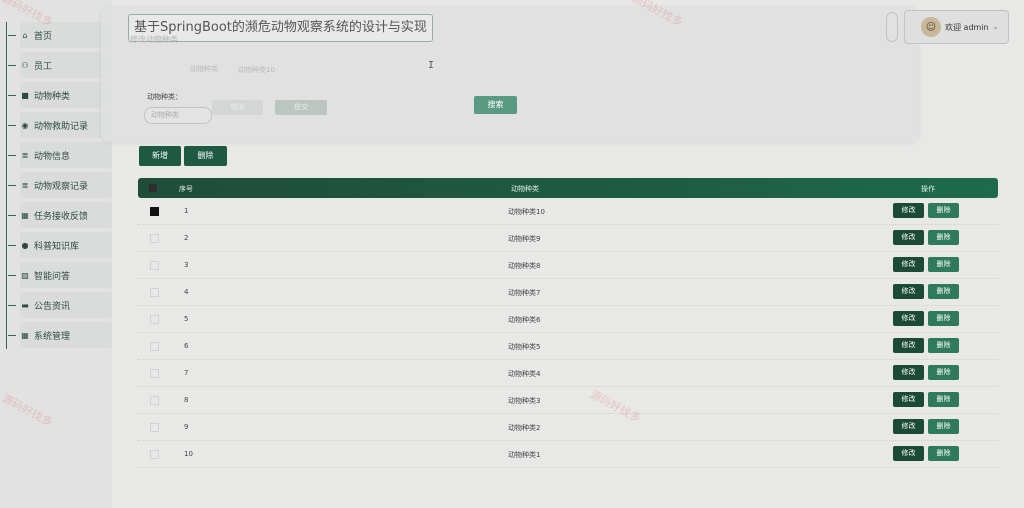 The height and width of the screenshot is (508, 1024). What do you see at coordinates (186, 373) in the screenshot?
I see `row-index: 7` at bounding box center [186, 373].